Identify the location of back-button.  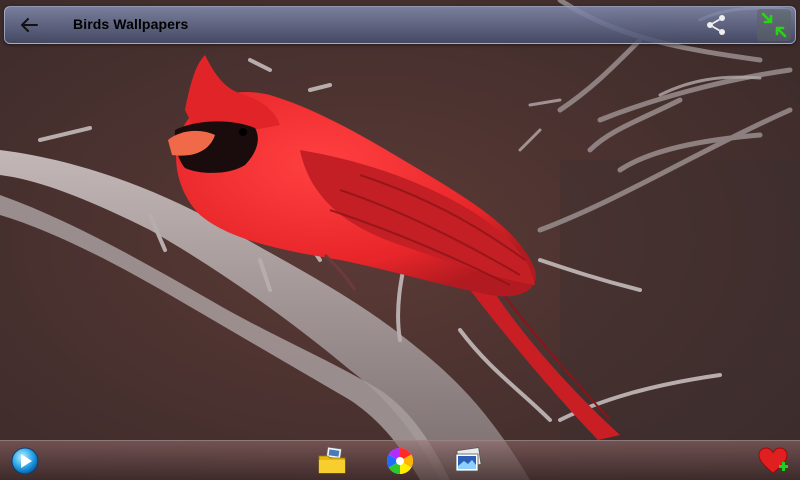
(29, 25).